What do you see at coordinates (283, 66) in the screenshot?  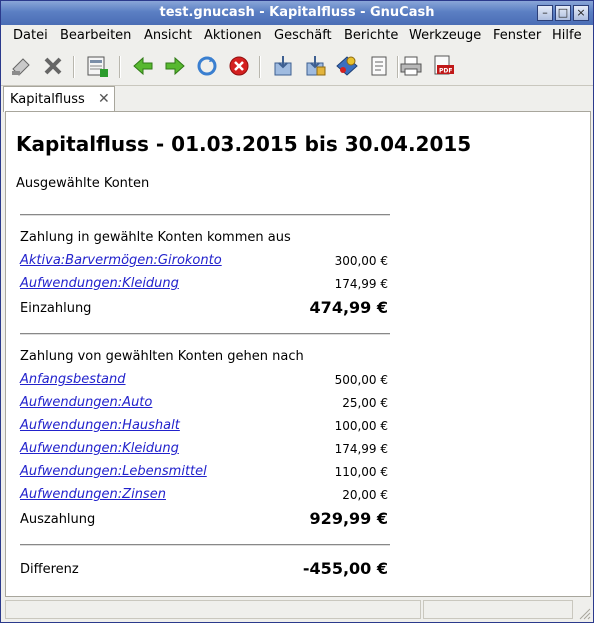 I see `export-icon` at bounding box center [283, 66].